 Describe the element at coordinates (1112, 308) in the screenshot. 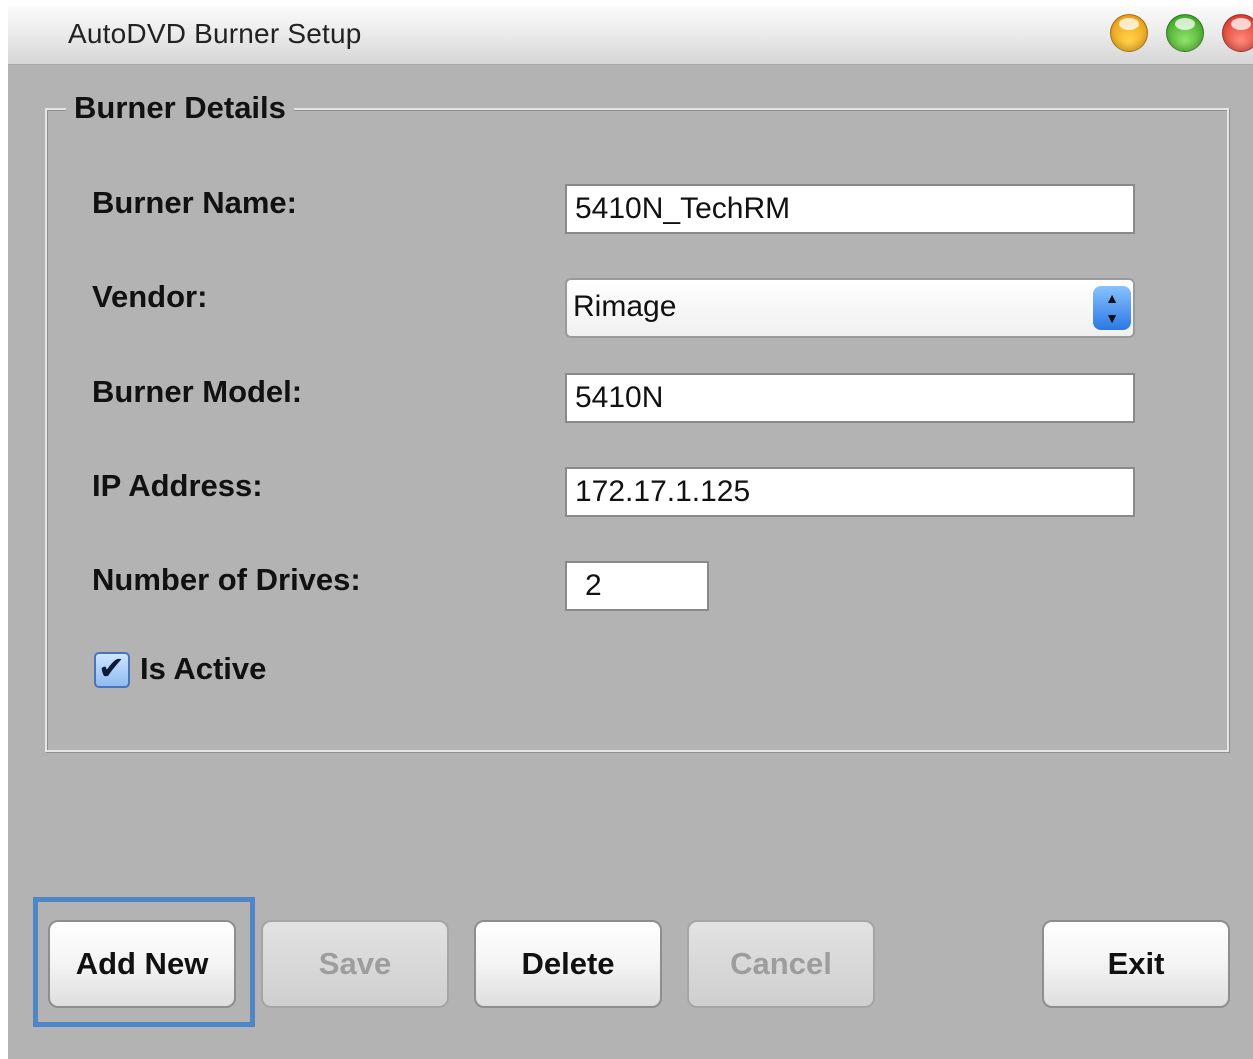

I see `select-arrows-icon: ▲ ▼` at that location.